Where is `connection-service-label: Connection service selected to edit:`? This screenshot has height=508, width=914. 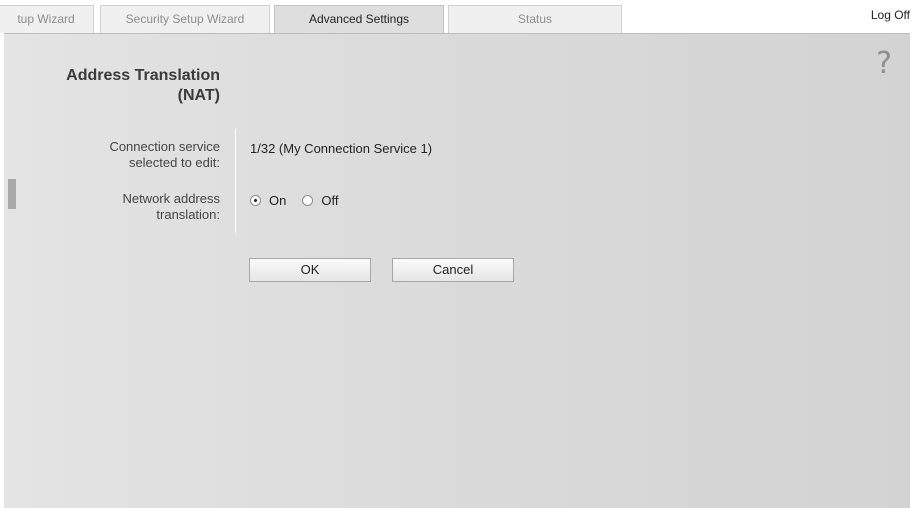 connection-service-label: Connection service selected to edit: is located at coordinates (122, 155).